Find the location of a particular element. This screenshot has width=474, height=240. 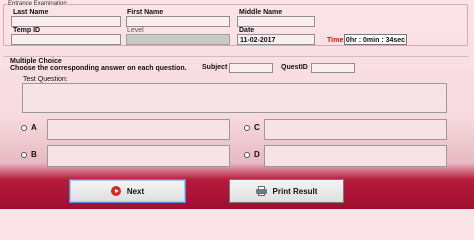

section-divider is located at coordinates (236, 56).